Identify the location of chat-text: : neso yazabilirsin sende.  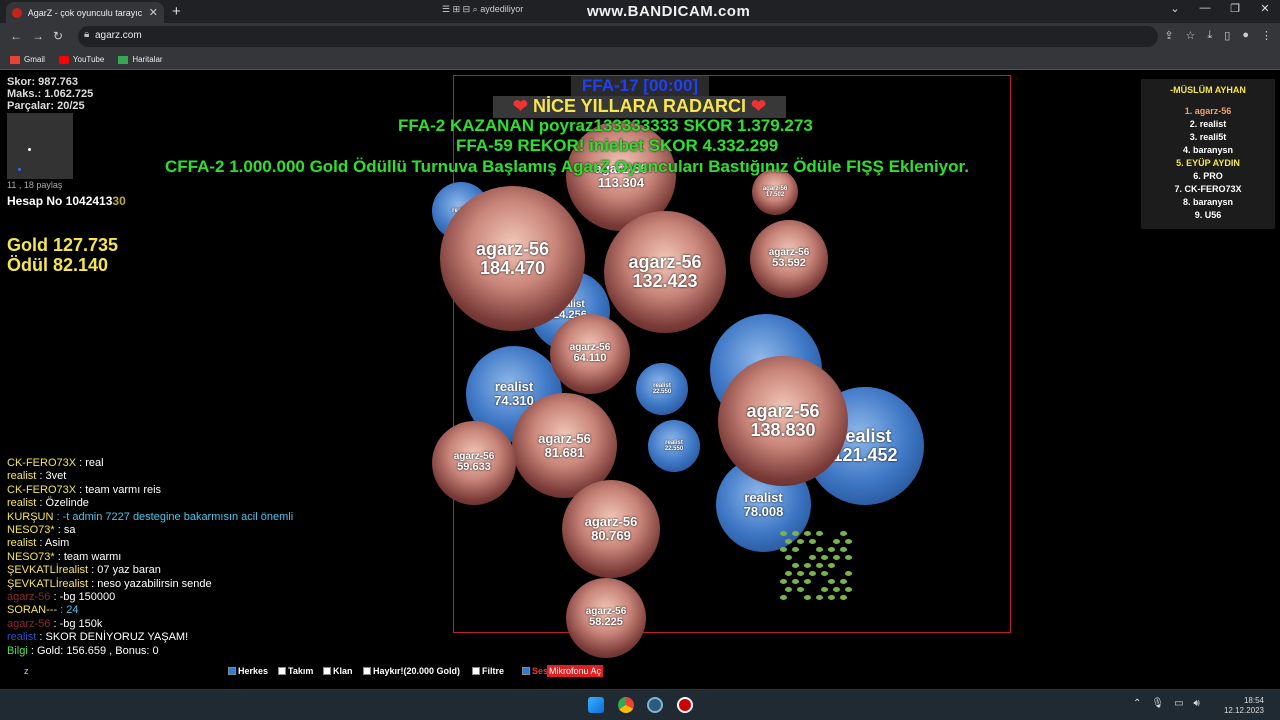
(150, 583).